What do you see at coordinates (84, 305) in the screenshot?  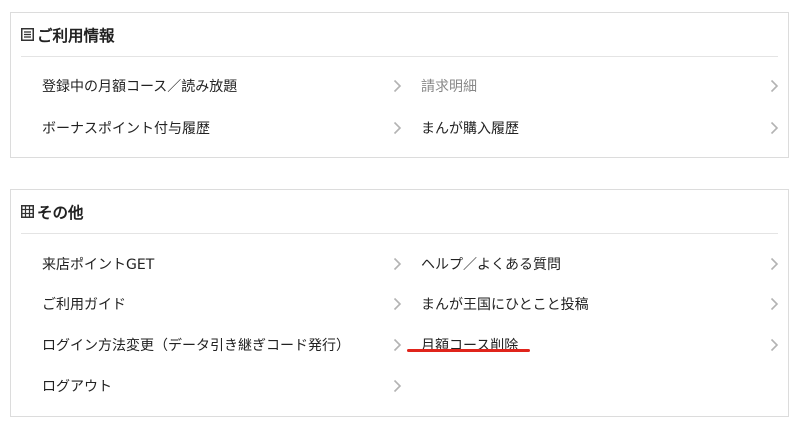 I see `menu-item-label: ご利用ガイド` at bounding box center [84, 305].